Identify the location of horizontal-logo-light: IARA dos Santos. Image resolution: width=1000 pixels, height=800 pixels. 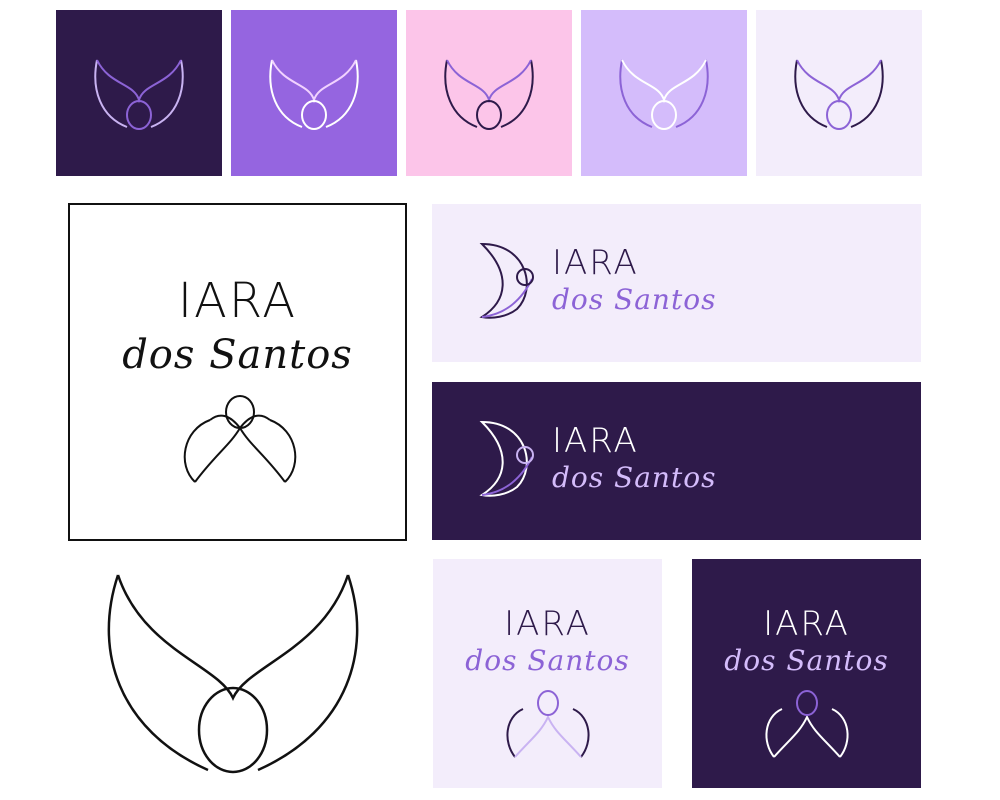
(676, 283).